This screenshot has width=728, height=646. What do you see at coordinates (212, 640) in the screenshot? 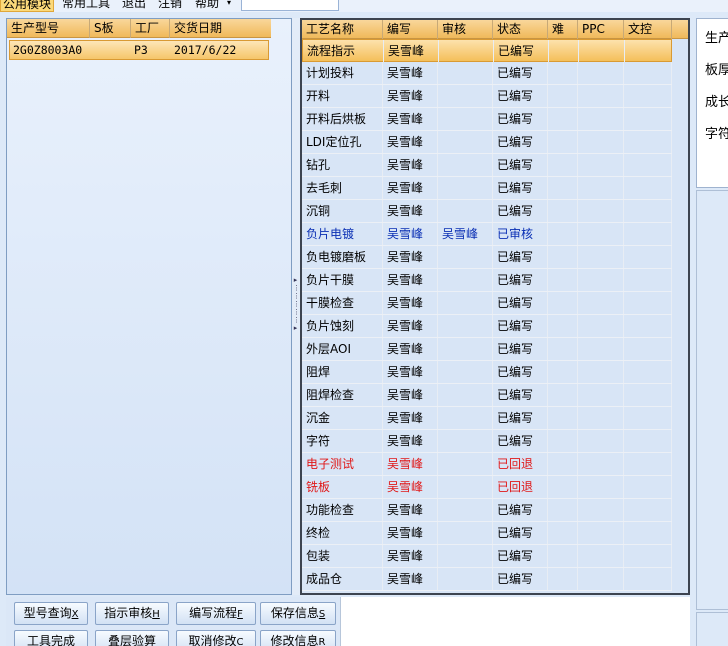
I see `button-label: 取消修改` at bounding box center [212, 640].